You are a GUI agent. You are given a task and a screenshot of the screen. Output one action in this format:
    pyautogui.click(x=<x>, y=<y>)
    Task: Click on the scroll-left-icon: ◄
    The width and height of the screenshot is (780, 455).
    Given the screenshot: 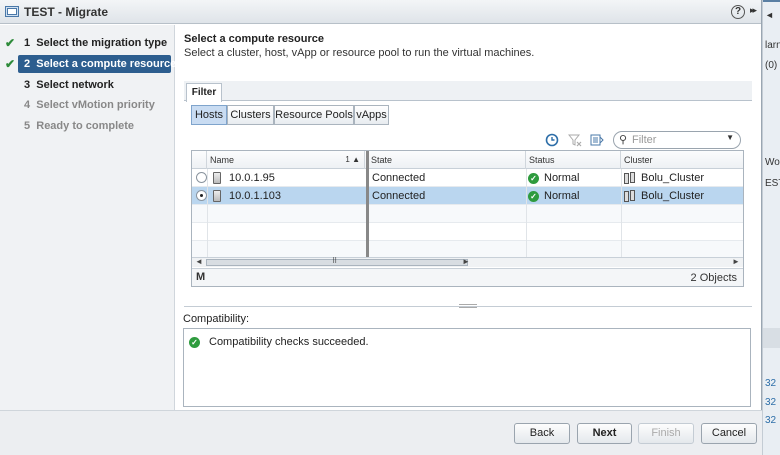 What is the action you would take?
    pyautogui.click(x=199, y=261)
    